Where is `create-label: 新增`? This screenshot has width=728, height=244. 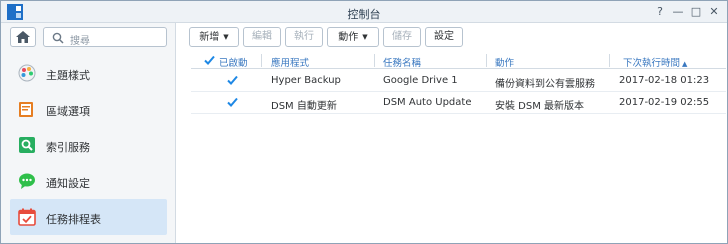
create-label: 新增 is located at coordinates (209, 37).